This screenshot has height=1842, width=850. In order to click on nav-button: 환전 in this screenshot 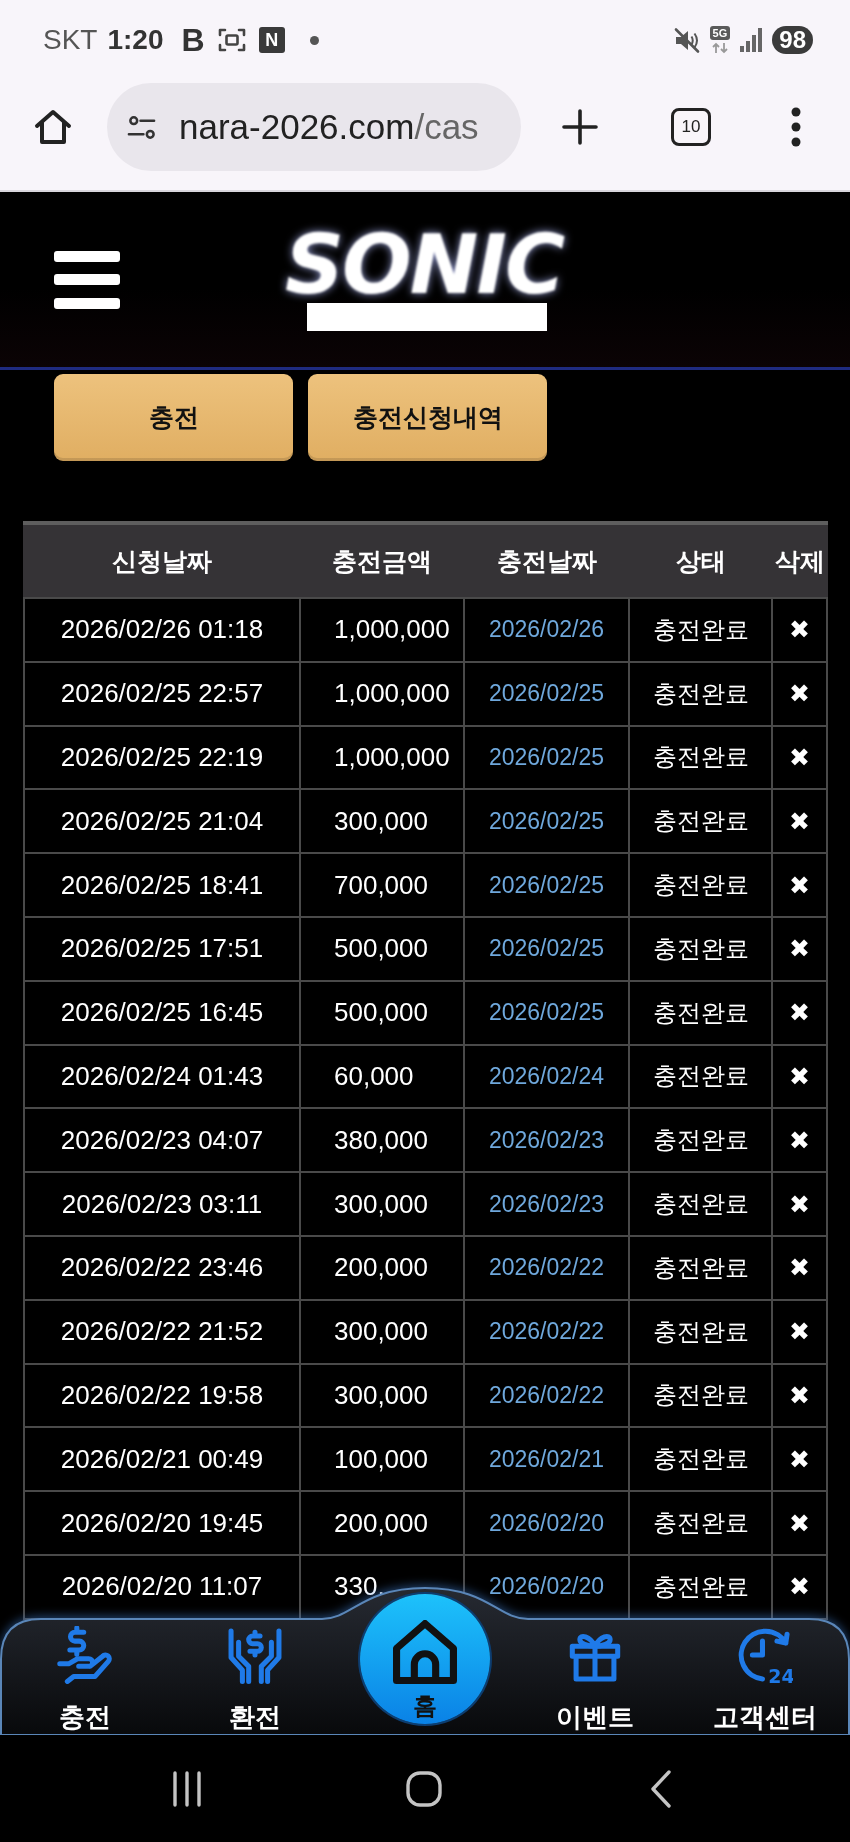, I will do `click(255, 1679)`.